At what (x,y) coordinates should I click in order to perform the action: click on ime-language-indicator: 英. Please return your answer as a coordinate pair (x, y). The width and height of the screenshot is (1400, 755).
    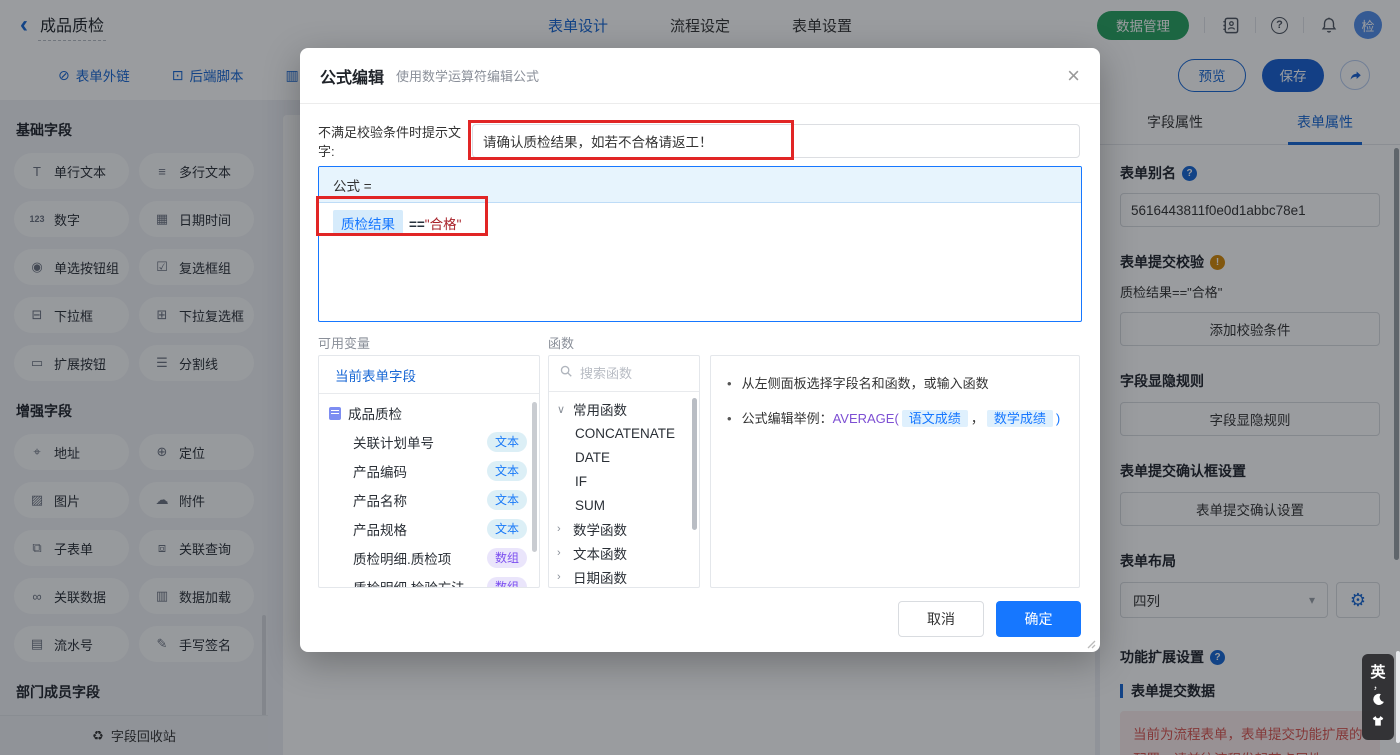
    Looking at the image, I should click on (1377, 671).